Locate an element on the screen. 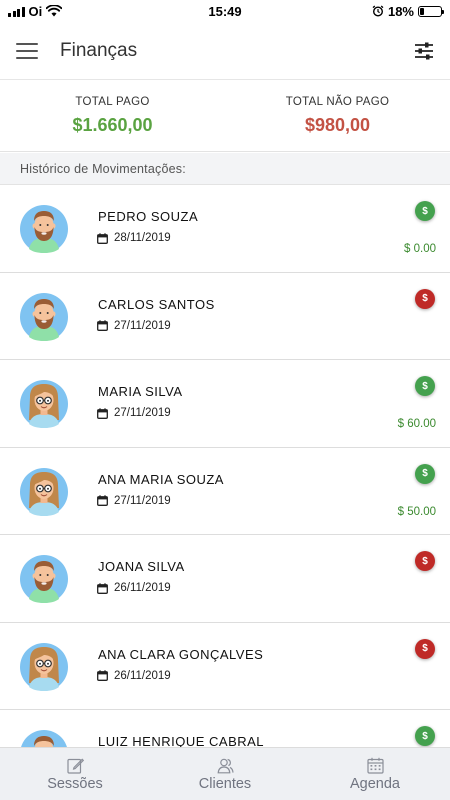 The image size is (450, 800). transaction-date: 28/11/2019 is located at coordinates (134, 238).